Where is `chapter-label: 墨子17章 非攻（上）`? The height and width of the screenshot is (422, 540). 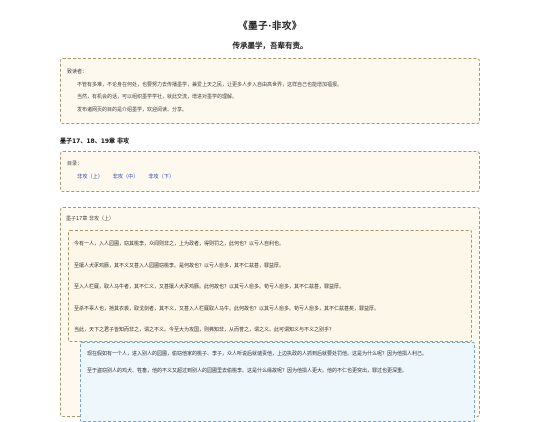
chapter-label: 墨子17章 非攻（上） is located at coordinates (90, 219).